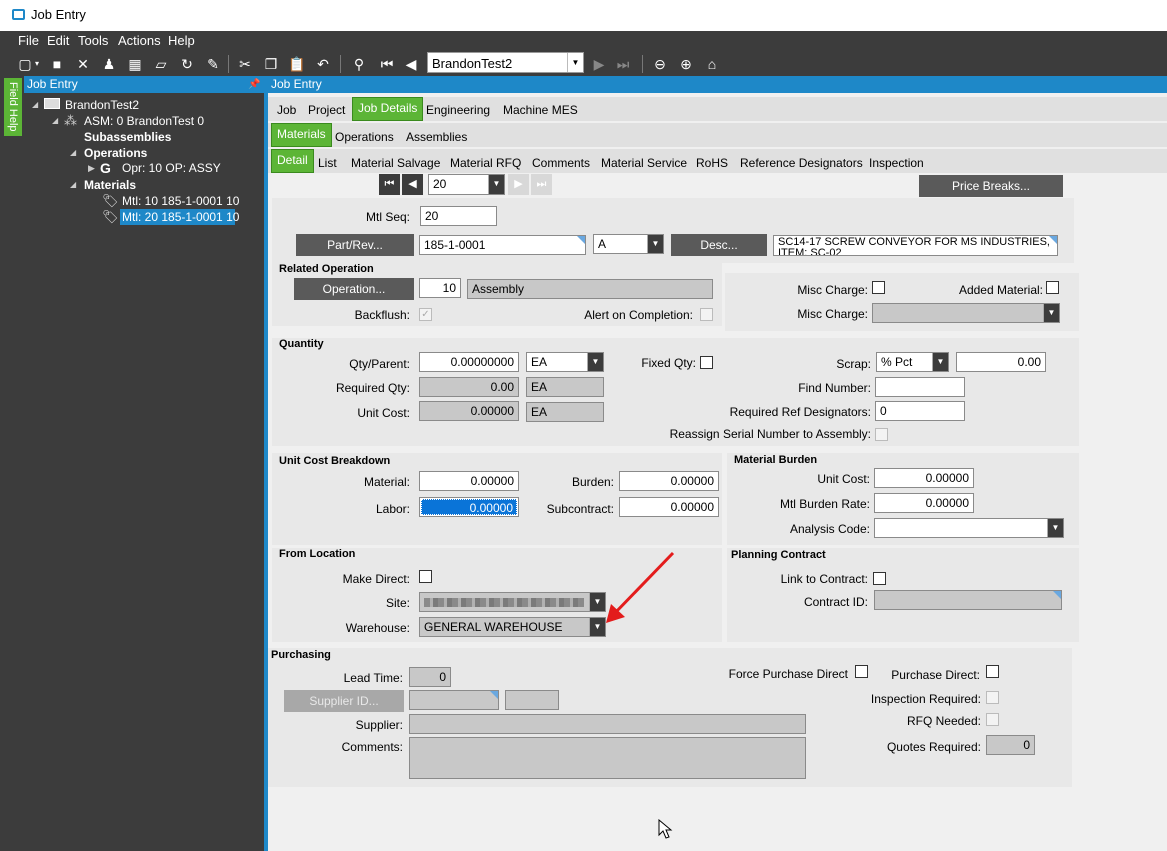  What do you see at coordinates (179, 217) in the screenshot?
I see `tree-node-material-20: Mtl: 20 185-1-0001 10` at bounding box center [179, 217].